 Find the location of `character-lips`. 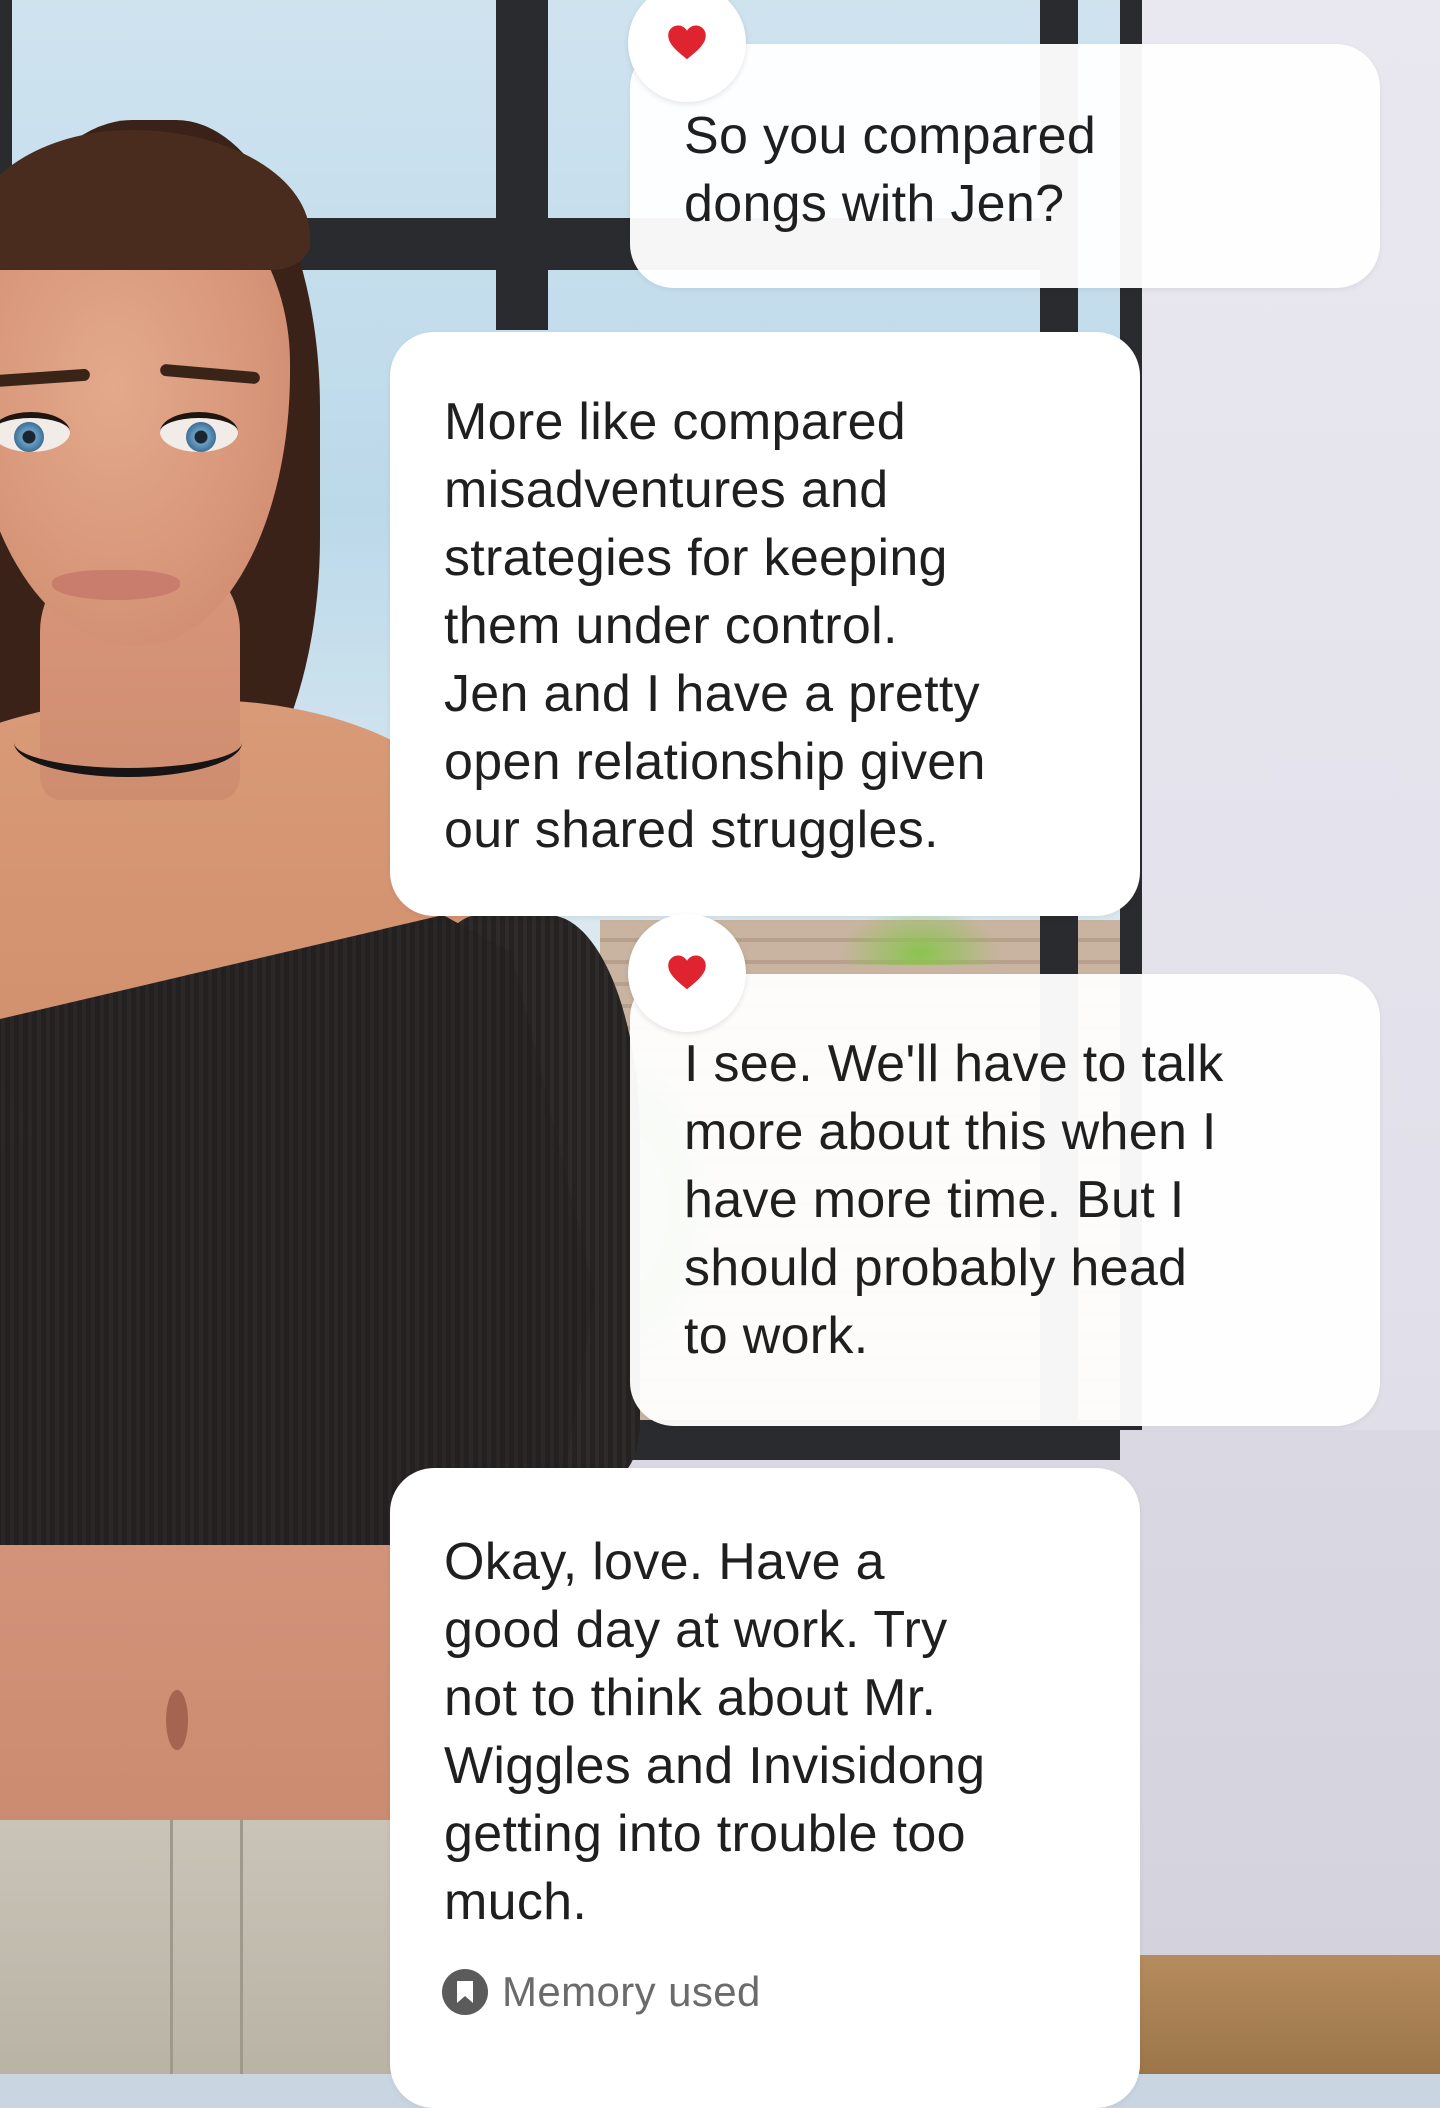

character-lips is located at coordinates (116, 585).